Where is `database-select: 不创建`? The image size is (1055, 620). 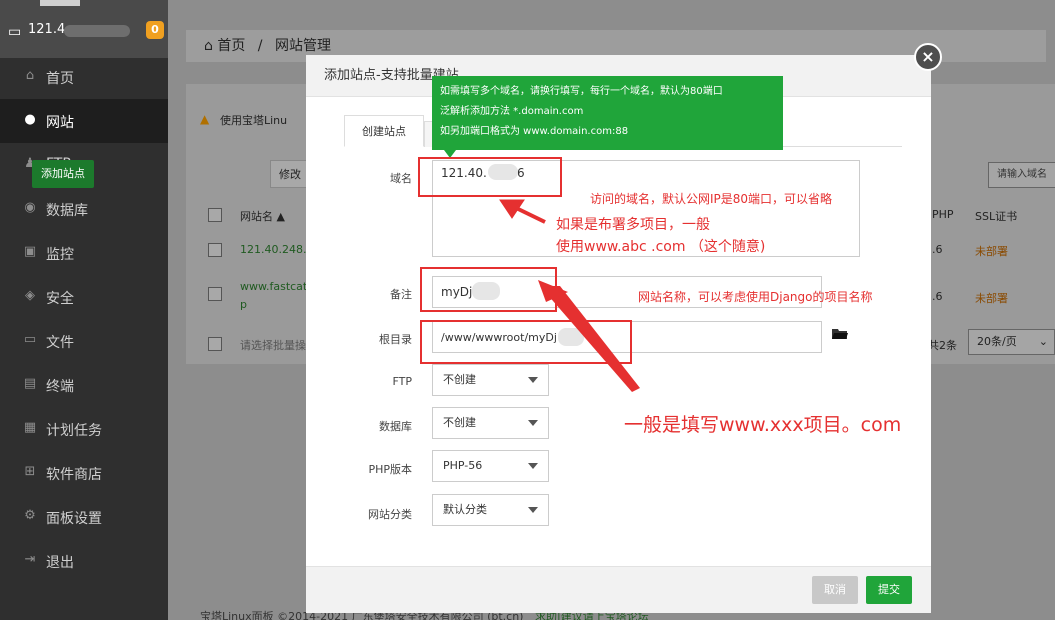
database-select: 不创建 is located at coordinates (490, 423).